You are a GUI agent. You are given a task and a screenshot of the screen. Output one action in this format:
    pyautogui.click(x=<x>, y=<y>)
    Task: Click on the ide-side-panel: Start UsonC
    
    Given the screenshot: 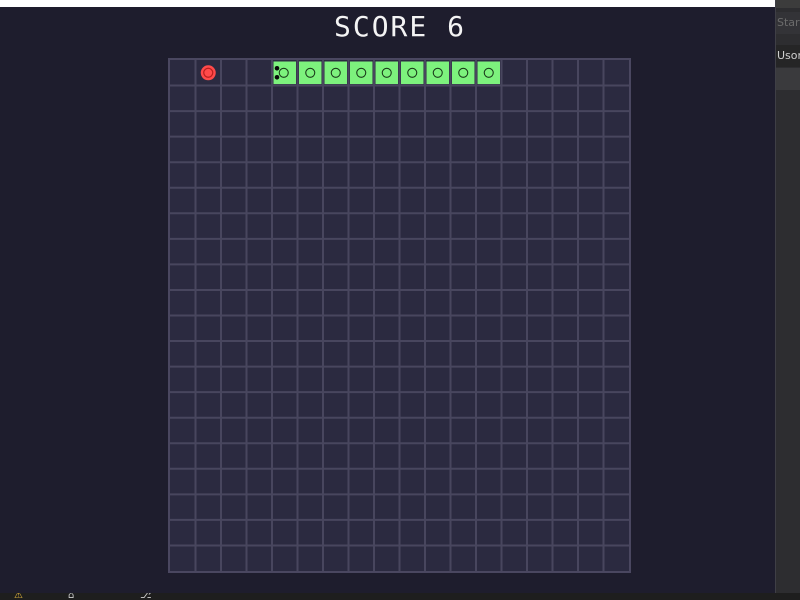 What is the action you would take?
    pyautogui.click(x=787, y=300)
    